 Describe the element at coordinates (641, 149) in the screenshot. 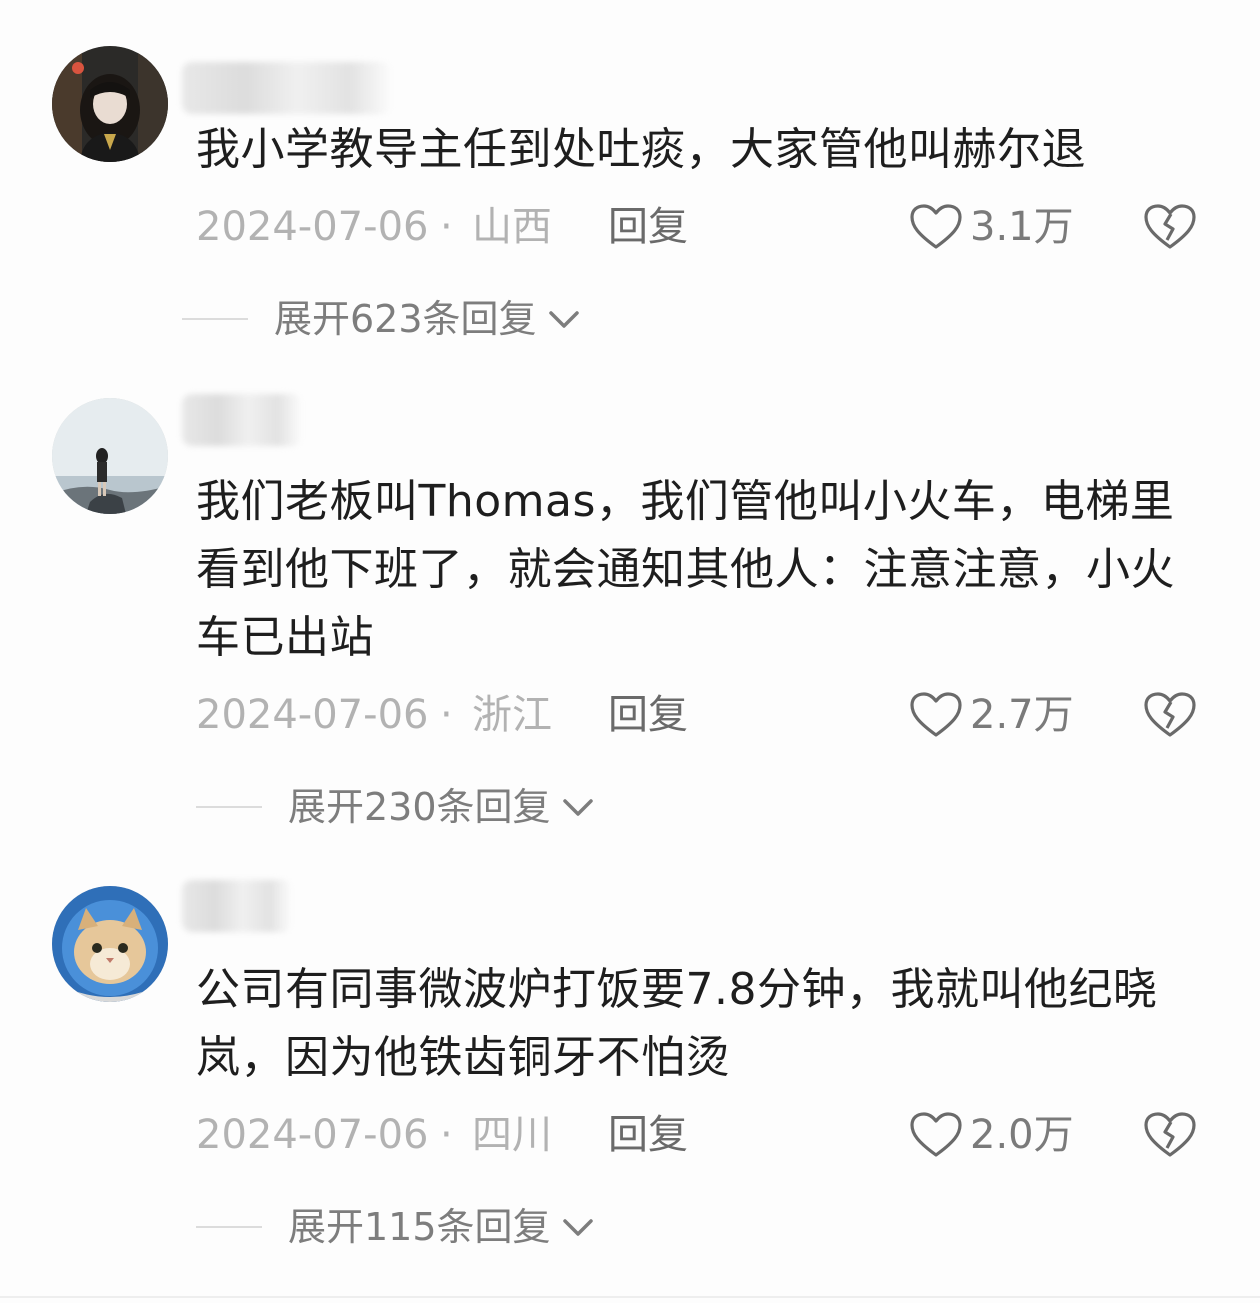

I see `comment-text: 我小学教导主任到处吐痰，大家管他叫赫尔退` at that location.